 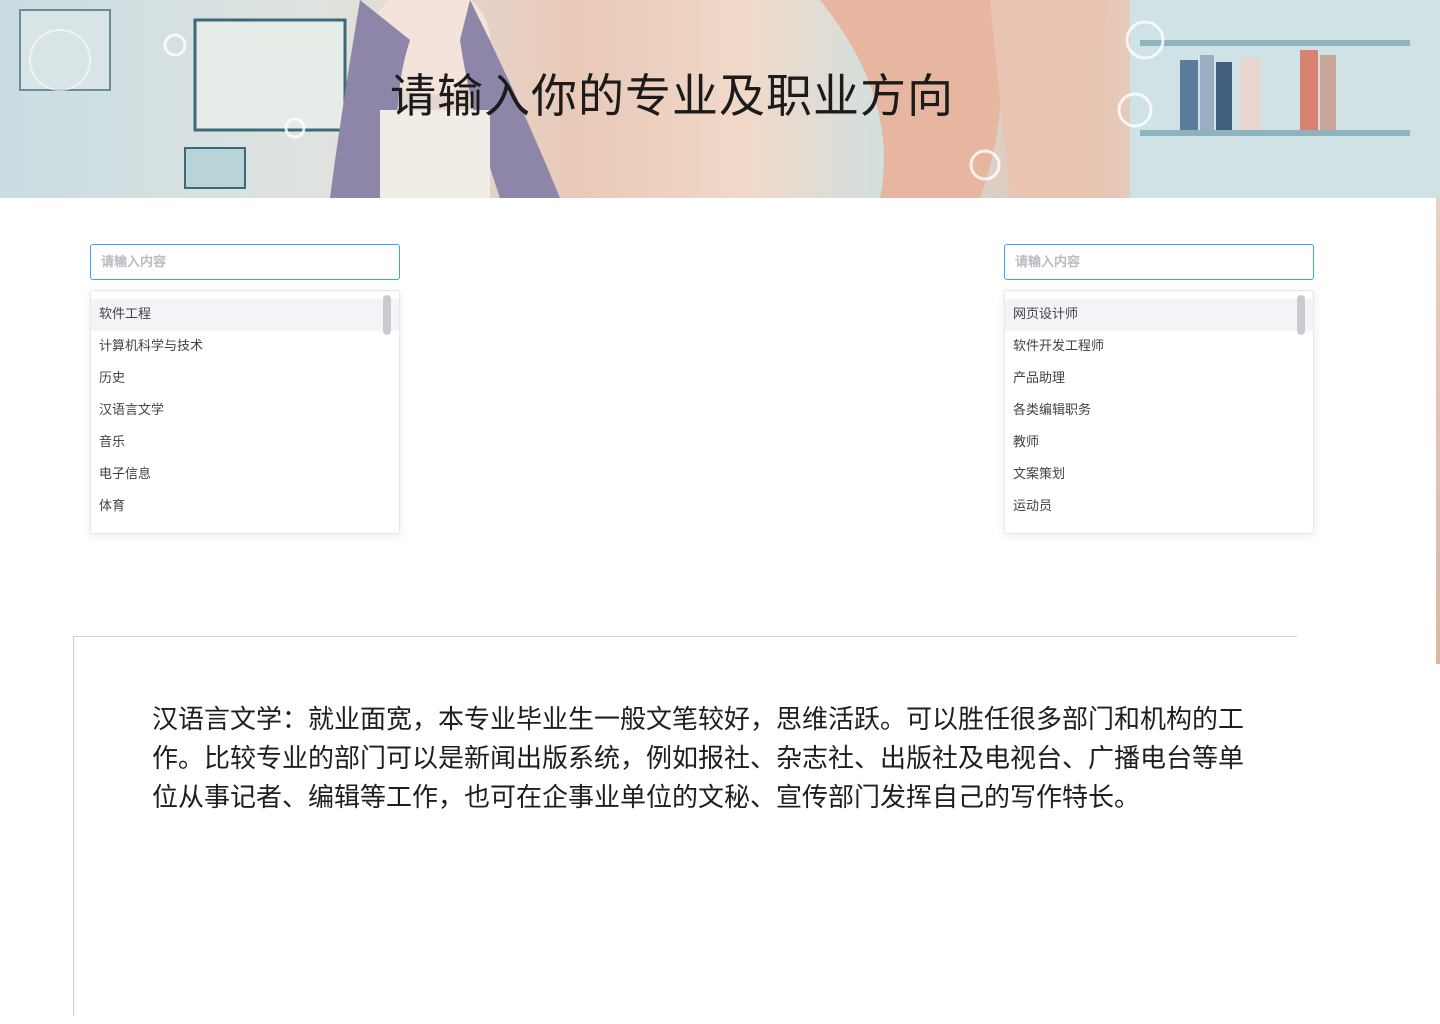 What do you see at coordinates (1159, 315) in the screenshot?
I see `list-item: 网页设计师` at bounding box center [1159, 315].